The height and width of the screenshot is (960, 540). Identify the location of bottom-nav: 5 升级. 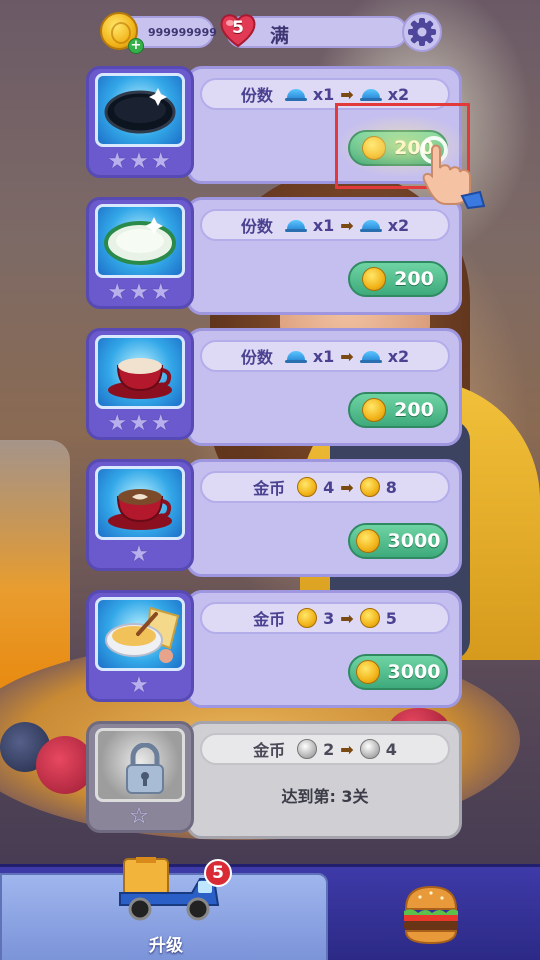
(270, 908).